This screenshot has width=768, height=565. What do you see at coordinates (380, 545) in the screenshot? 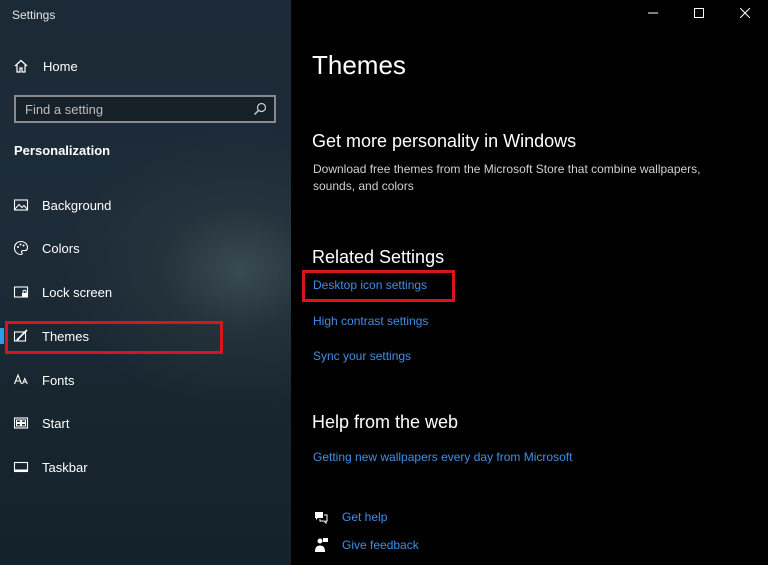
I see `give-feedback-label: Give feedback` at bounding box center [380, 545].